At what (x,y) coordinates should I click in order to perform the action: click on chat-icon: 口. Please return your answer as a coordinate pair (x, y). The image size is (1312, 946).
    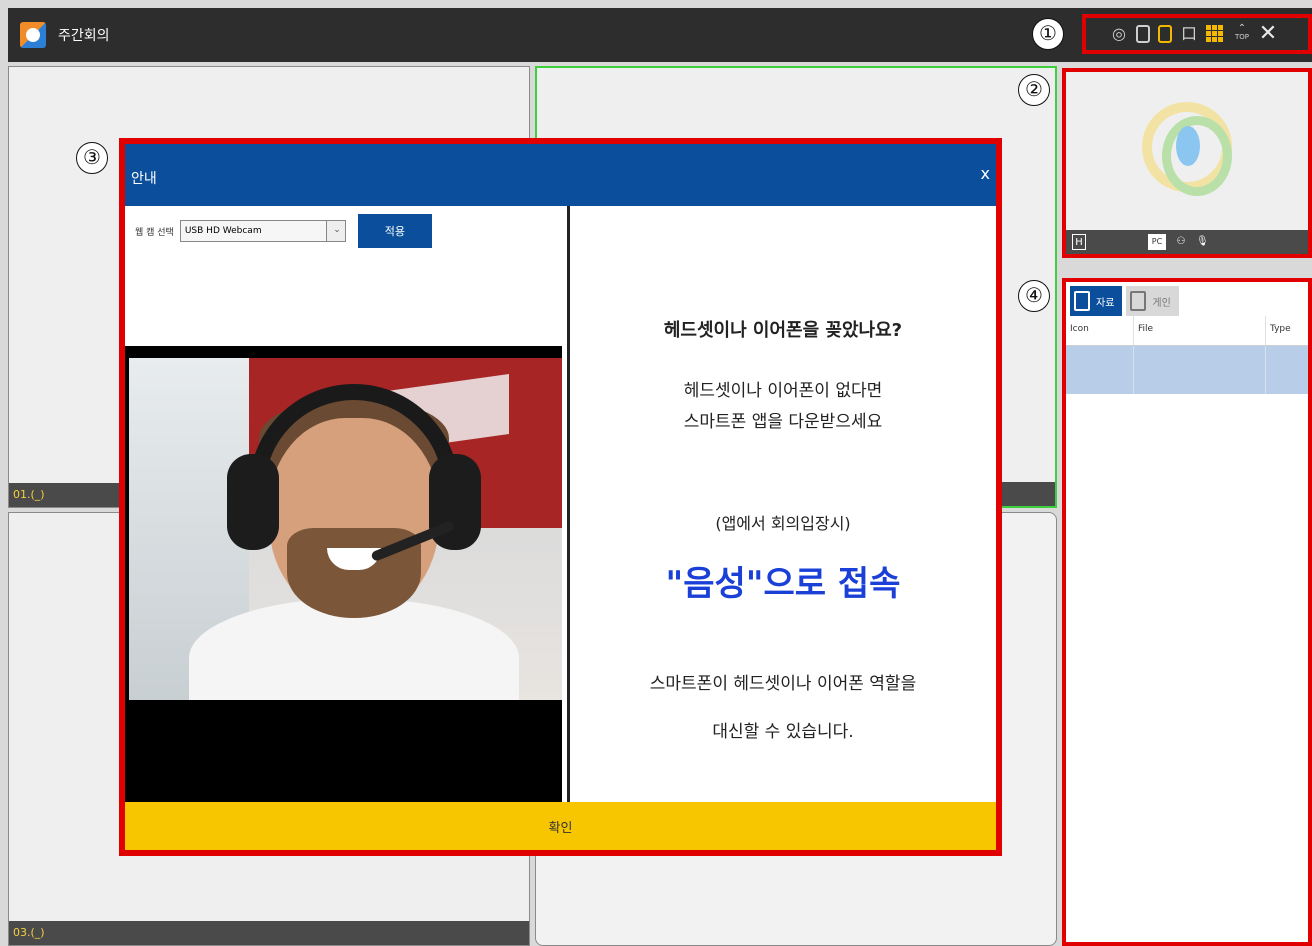
    Looking at the image, I should click on (1189, 34).